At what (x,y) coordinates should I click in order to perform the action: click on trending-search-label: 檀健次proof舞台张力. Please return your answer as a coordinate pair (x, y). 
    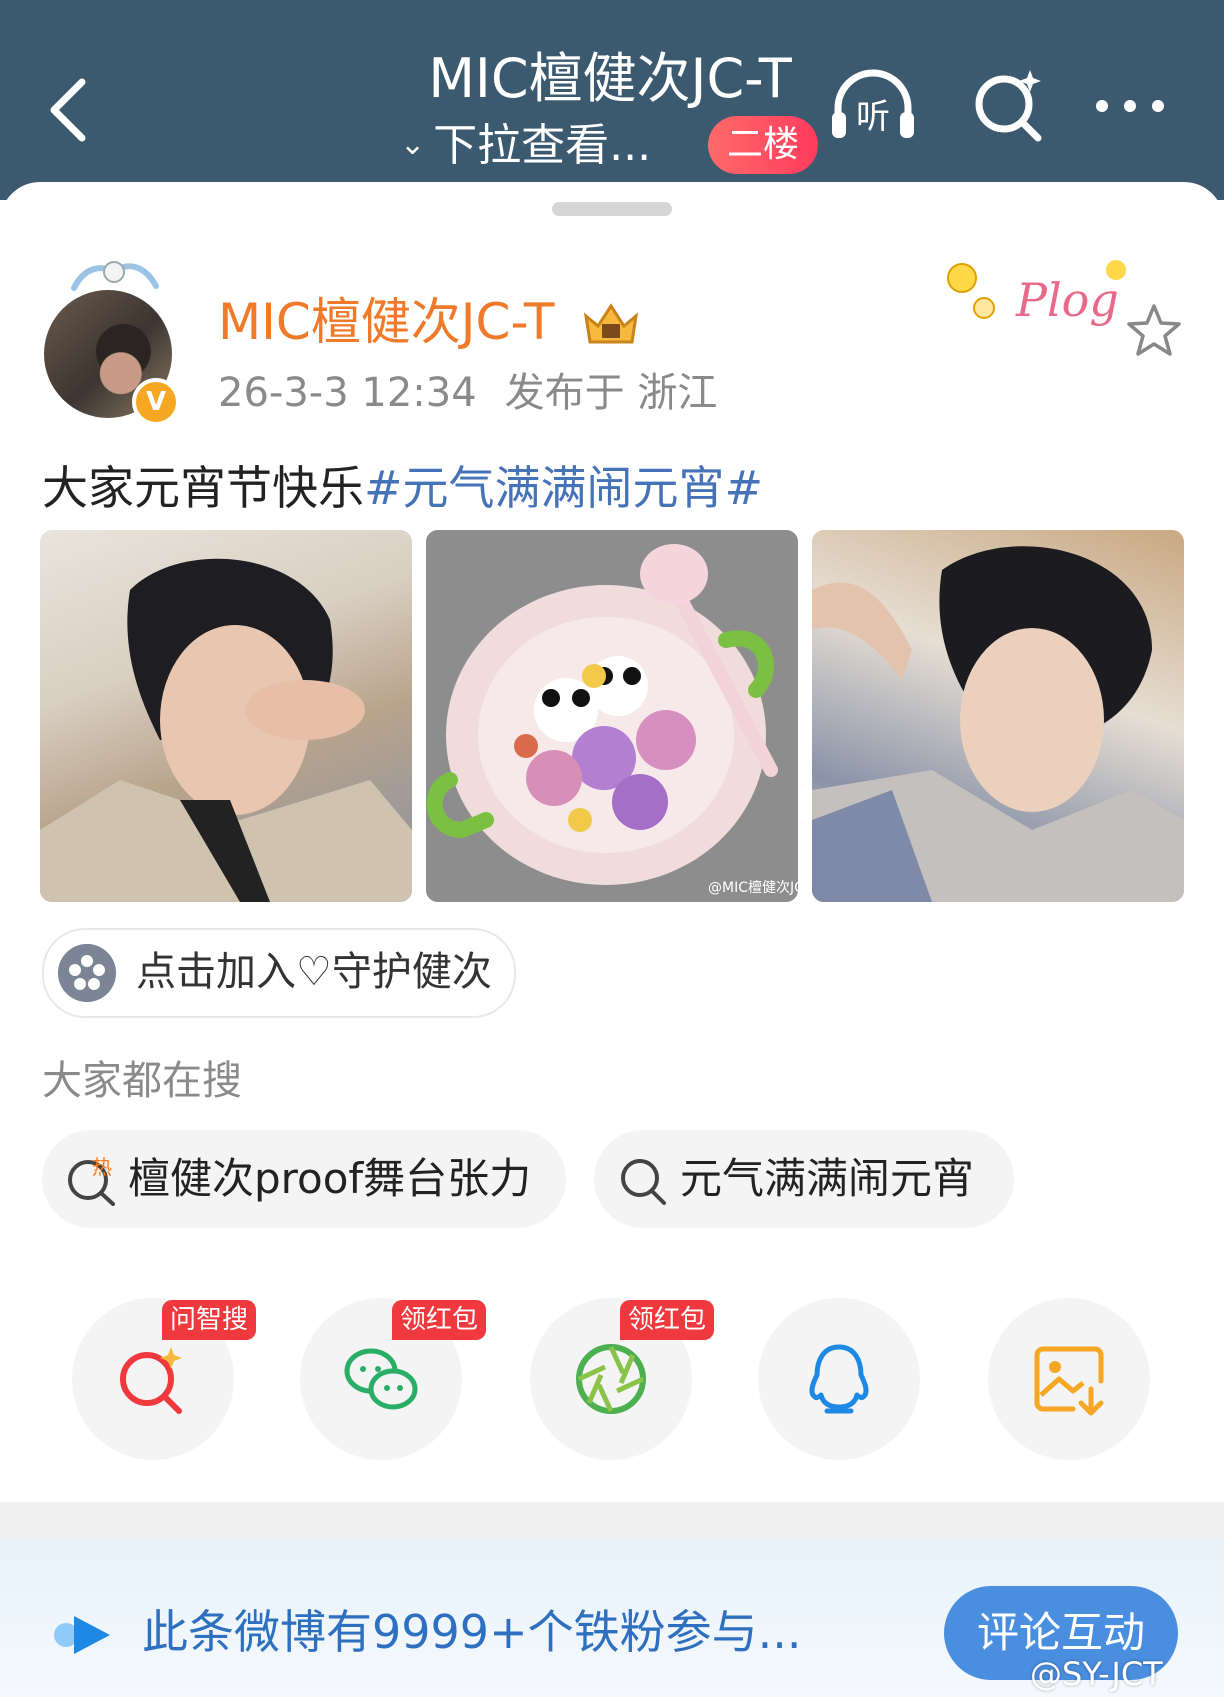
    Looking at the image, I should click on (330, 1178).